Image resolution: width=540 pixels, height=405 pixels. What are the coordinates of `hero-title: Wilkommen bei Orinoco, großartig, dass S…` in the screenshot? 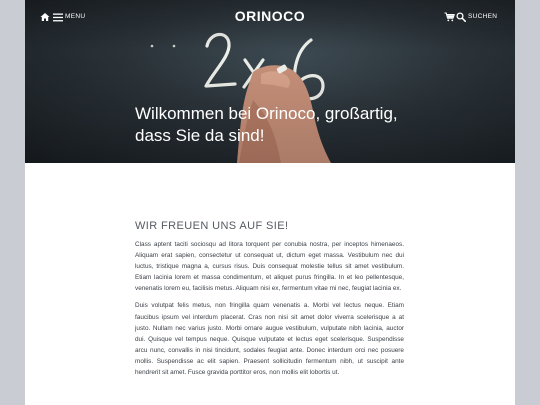 It's located at (266, 124).